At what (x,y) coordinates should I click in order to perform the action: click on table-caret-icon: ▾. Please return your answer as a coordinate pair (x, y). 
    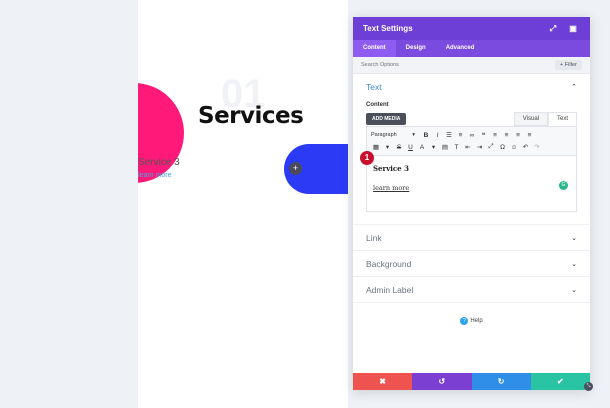
    Looking at the image, I should click on (388, 147).